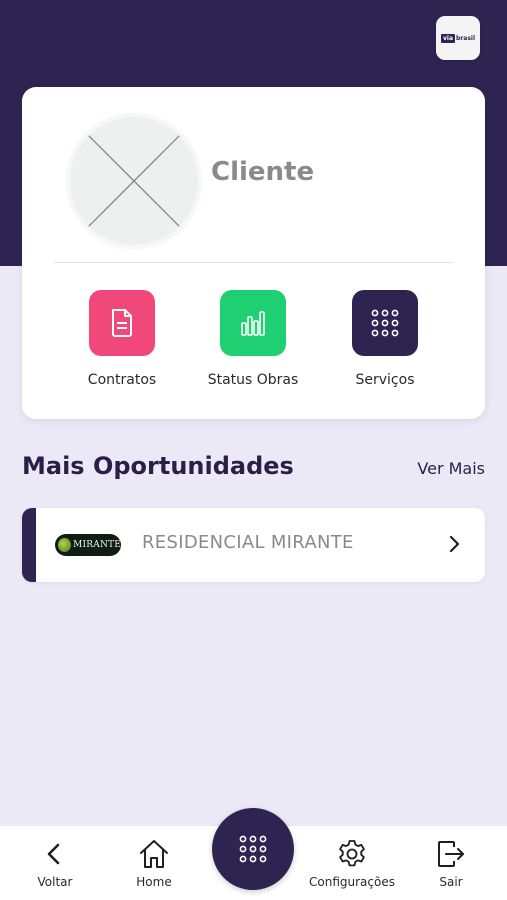  I want to click on settings-button: Configurações, so click(352, 863).